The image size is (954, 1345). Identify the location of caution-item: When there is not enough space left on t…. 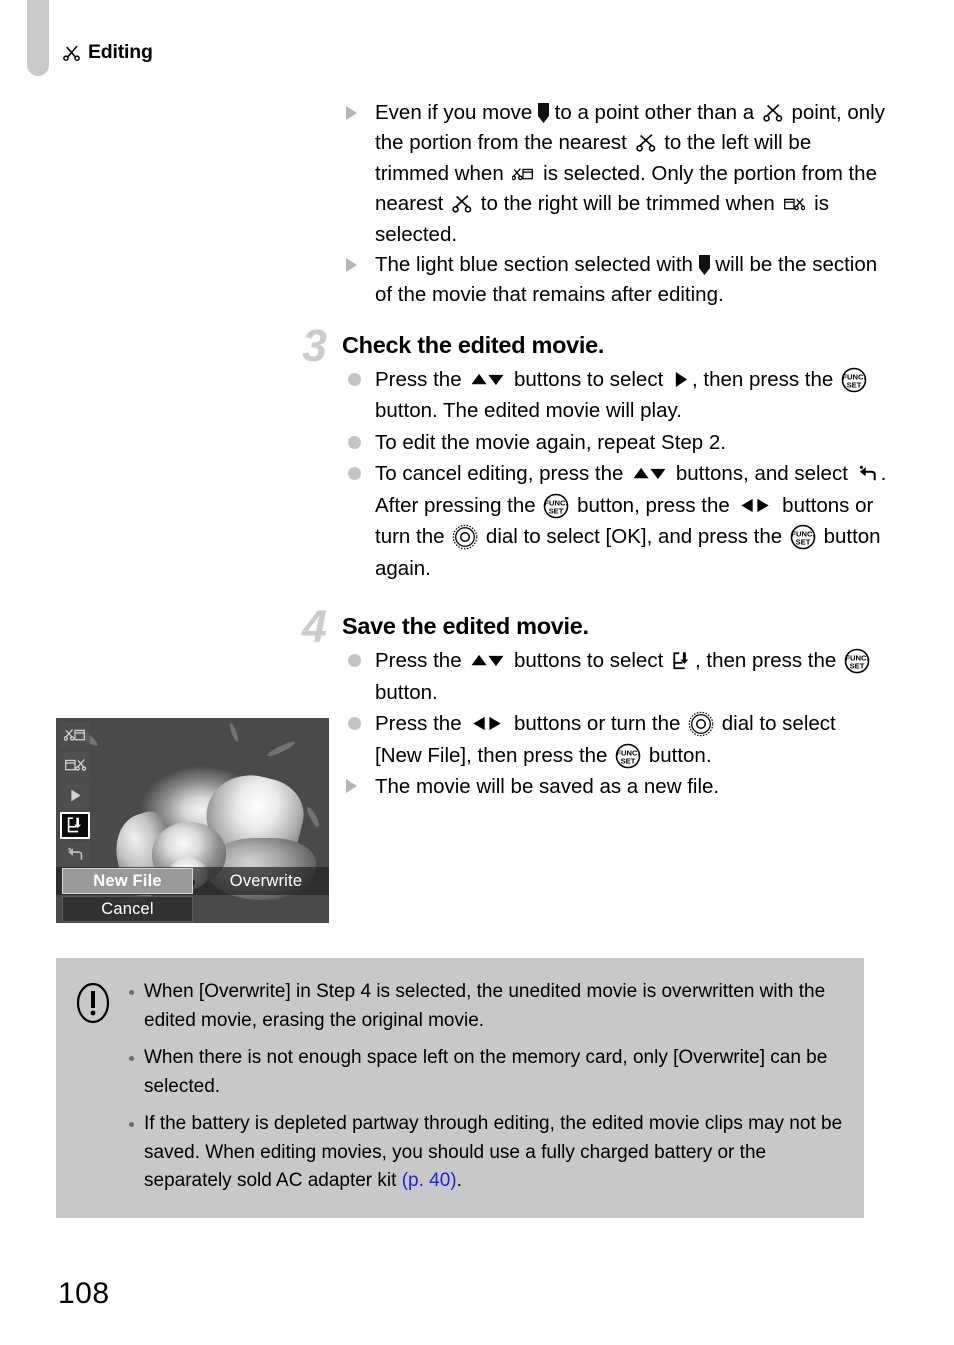
(484, 1072).